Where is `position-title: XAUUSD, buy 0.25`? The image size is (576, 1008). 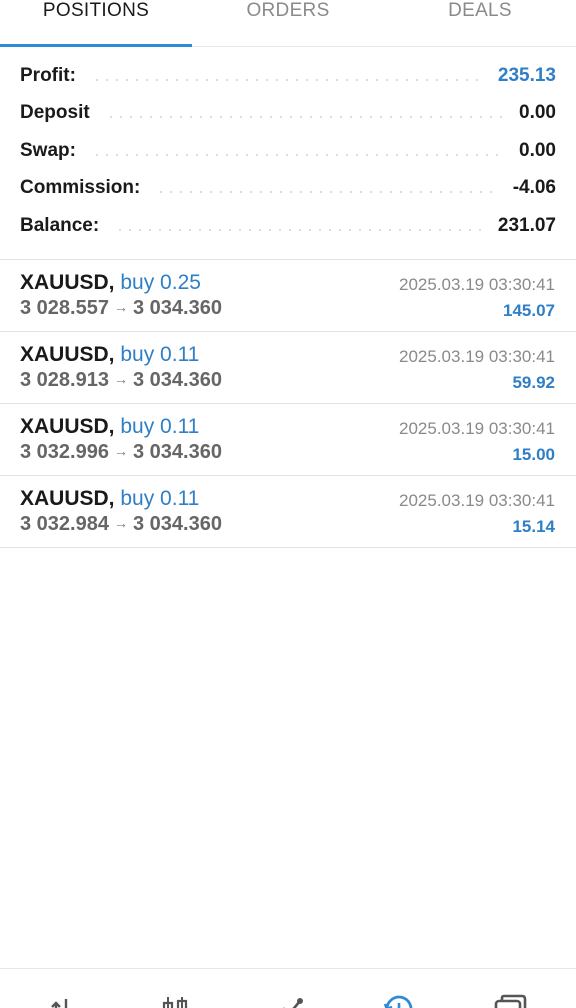 position-title: XAUUSD, buy 0.25 is located at coordinates (110, 283).